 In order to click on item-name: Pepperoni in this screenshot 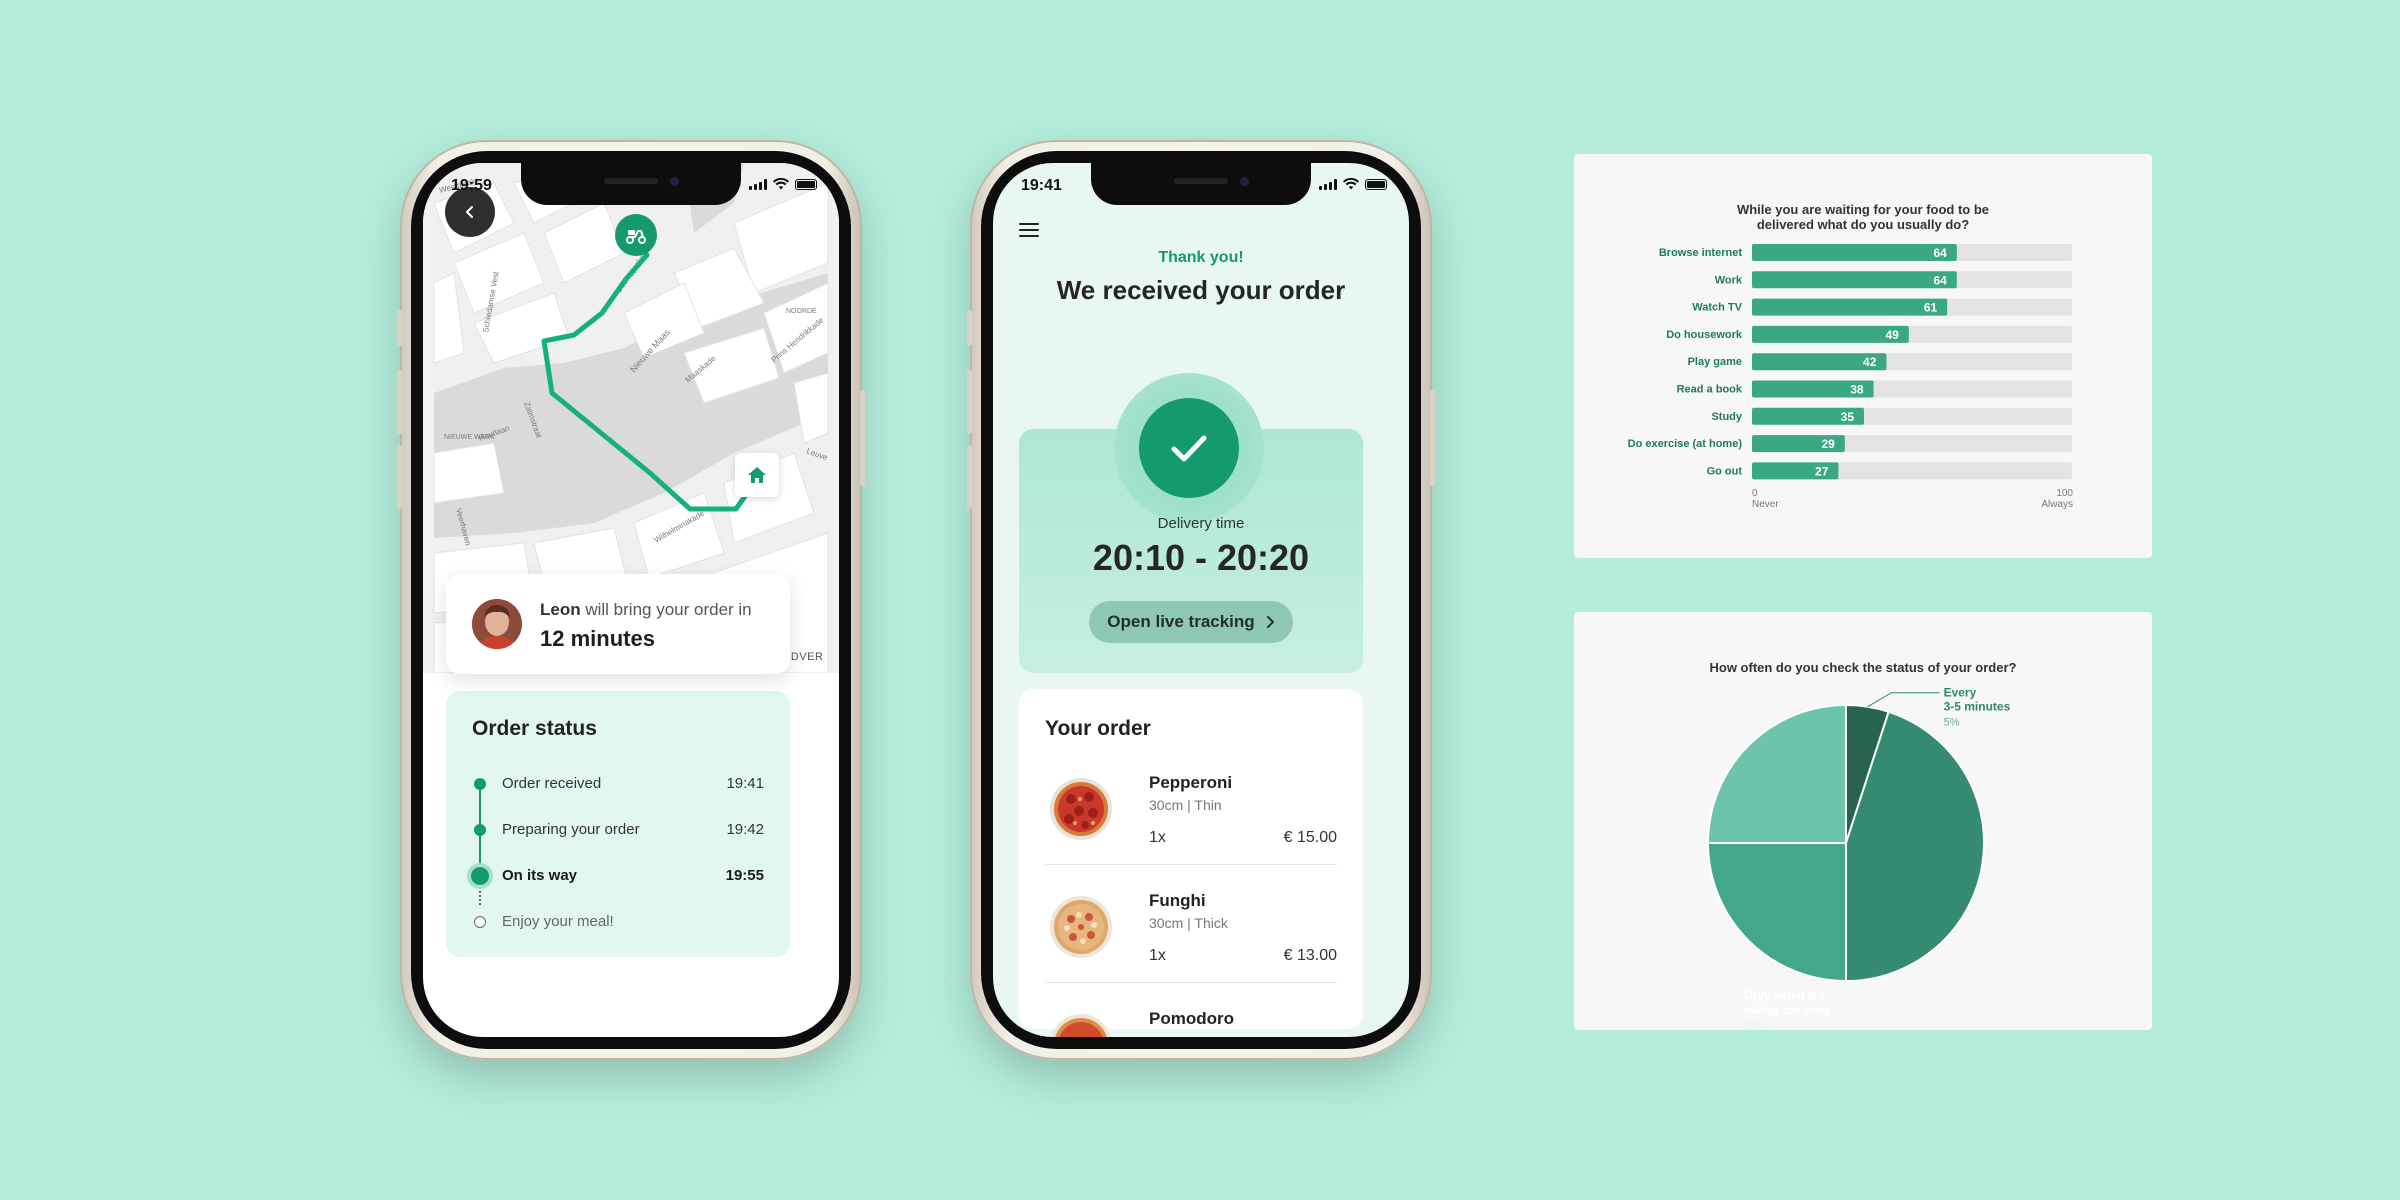, I will do `click(1191, 782)`.